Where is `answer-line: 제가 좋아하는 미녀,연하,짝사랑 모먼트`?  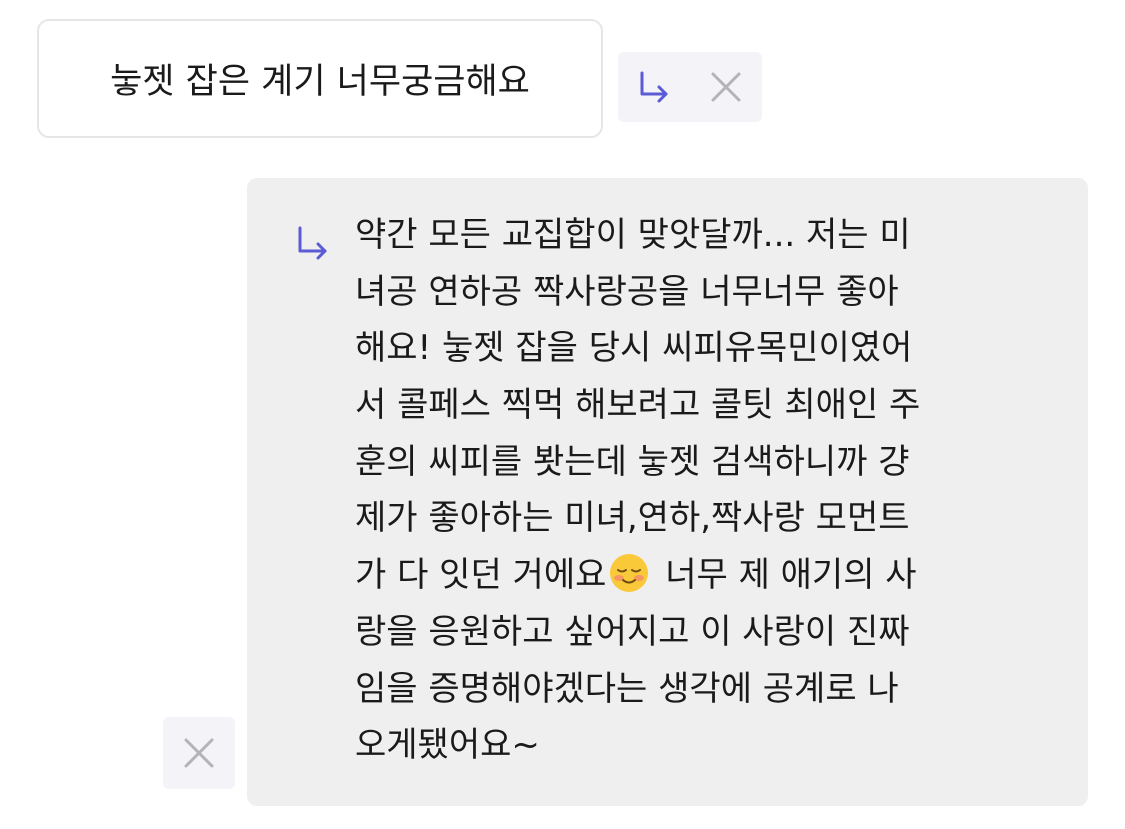
answer-line: 제가 좋아하는 미녀,연하,짝사랑 모먼트 is located at coordinates (632, 518).